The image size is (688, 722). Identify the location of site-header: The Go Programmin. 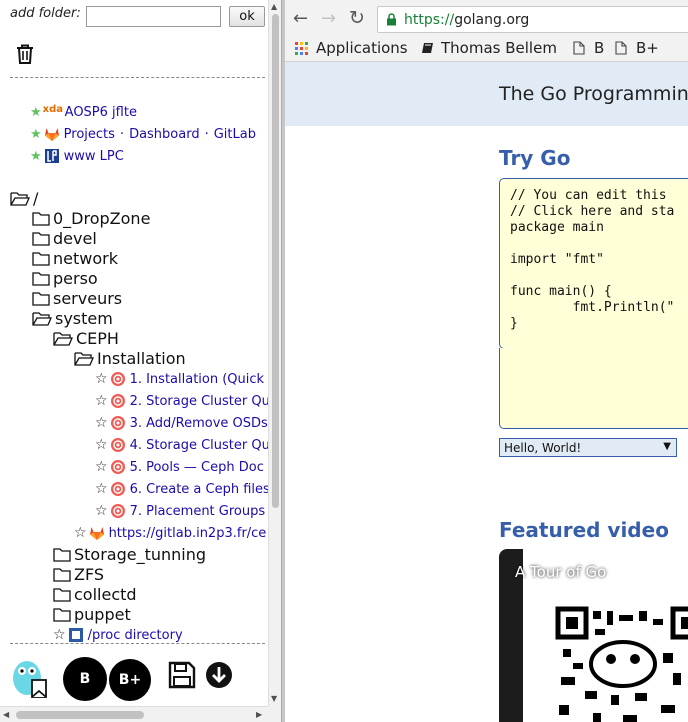
(486, 94).